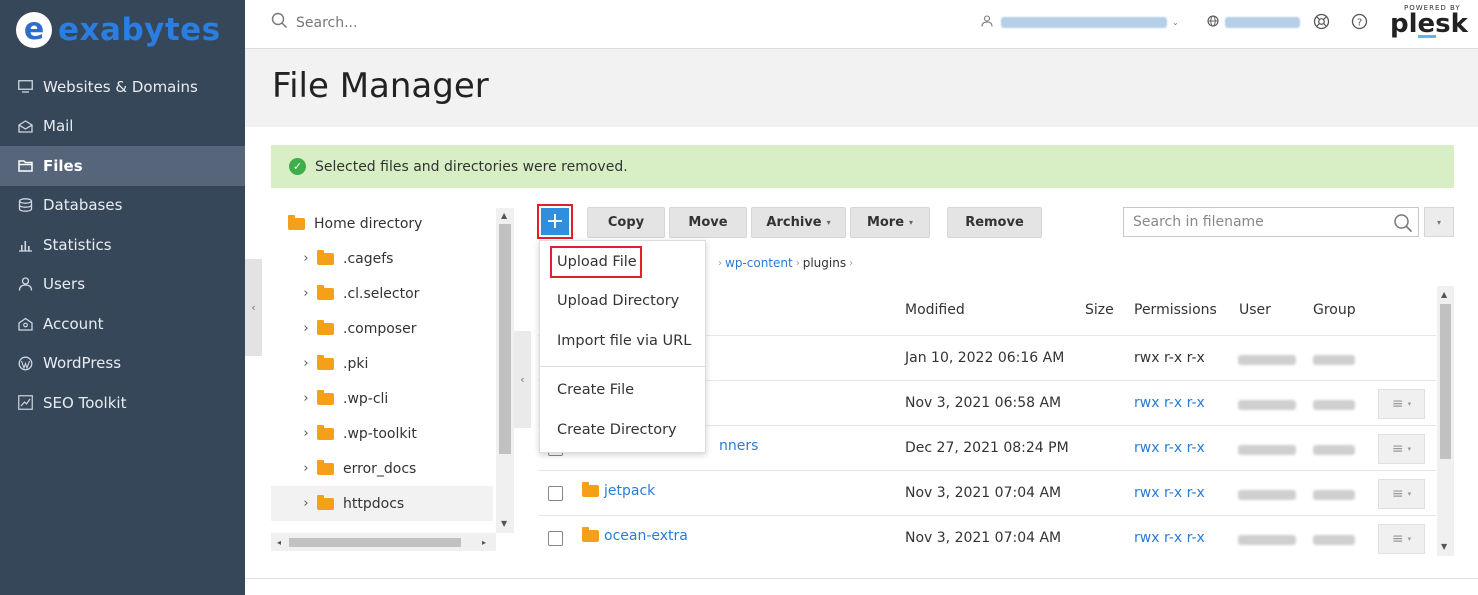 This screenshot has height=595, width=1478. What do you see at coordinates (759, 263) in the screenshot?
I see `breadcrumb-item-wp-content: wp-content` at bounding box center [759, 263].